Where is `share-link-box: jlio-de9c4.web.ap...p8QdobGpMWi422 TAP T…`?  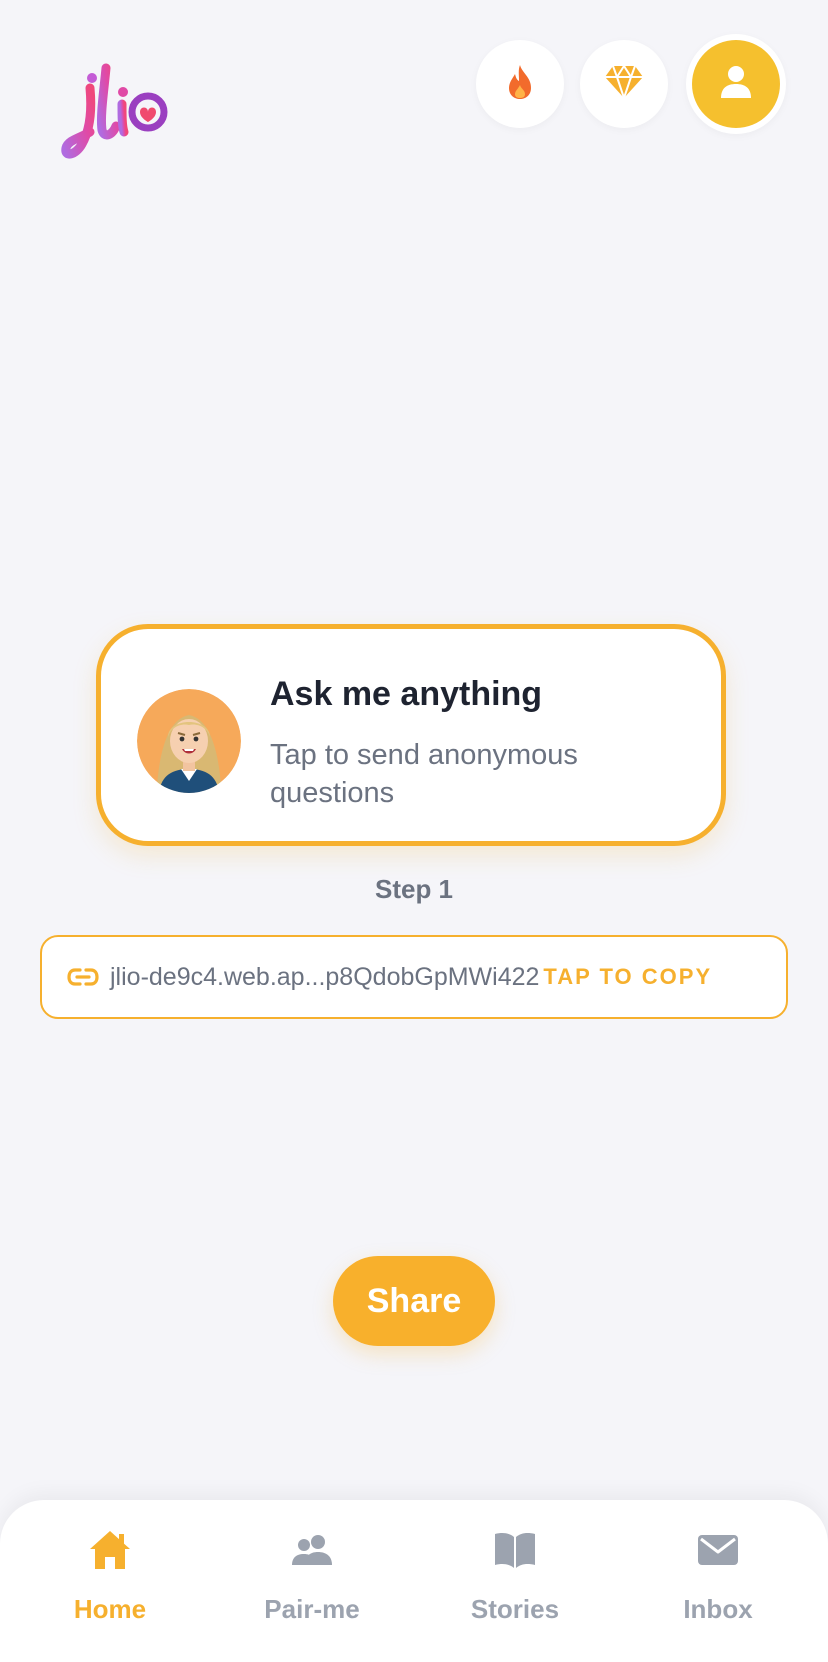 share-link-box: jlio-de9c4.web.ap...p8QdobGpMWi422 TAP T… is located at coordinates (414, 977).